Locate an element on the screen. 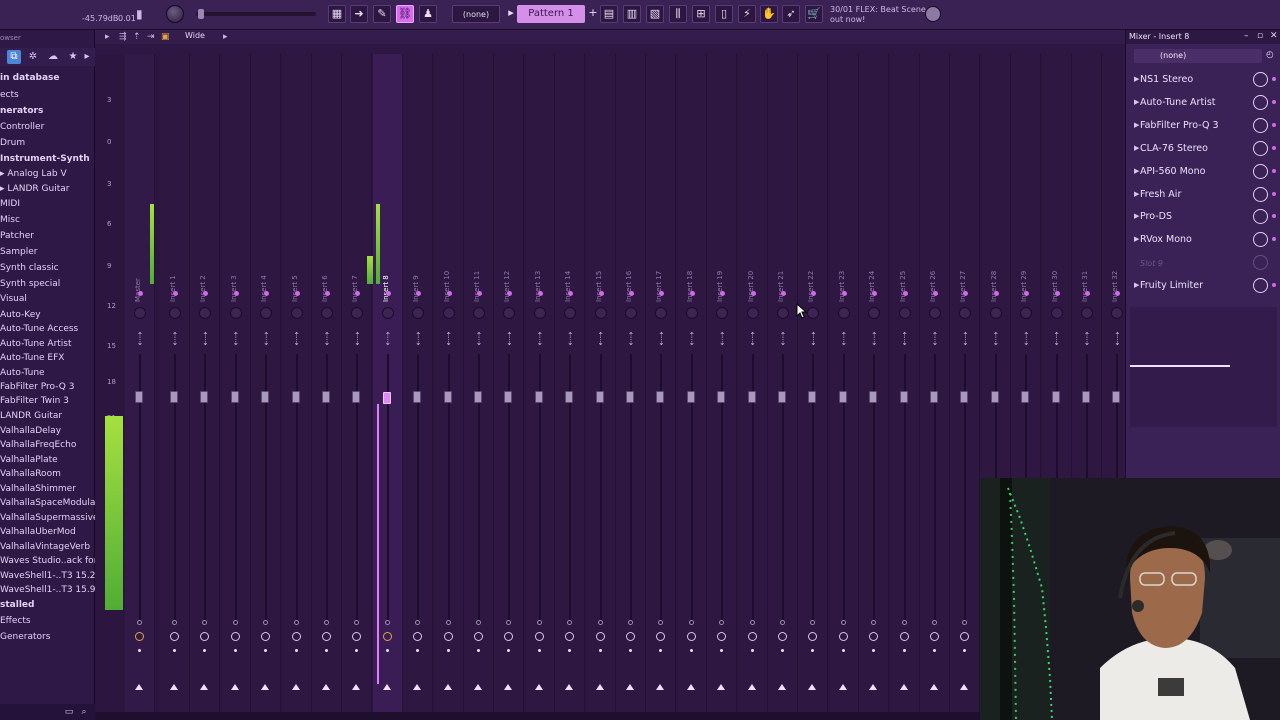 The image size is (1280, 720). effect-slot: ▶ NS1 Stereo is located at coordinates (1203, 80).